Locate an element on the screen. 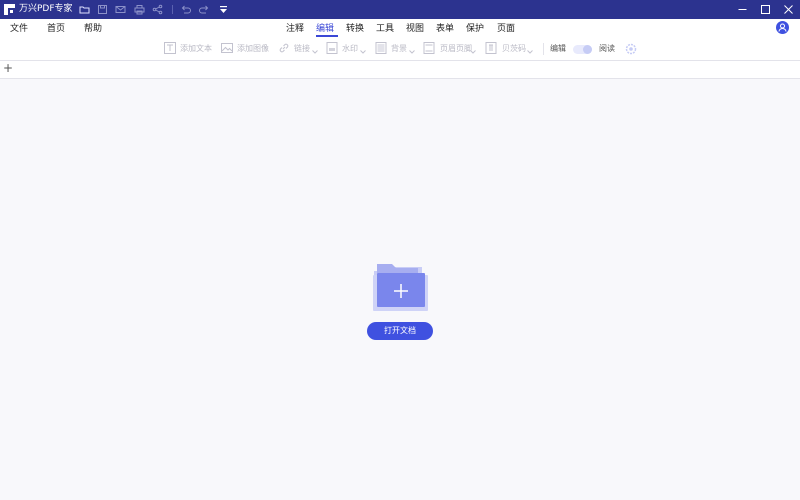 The height and width of the screenshot is (500, 800). menu-help: 帮助 is located at coordinates (93, 29).